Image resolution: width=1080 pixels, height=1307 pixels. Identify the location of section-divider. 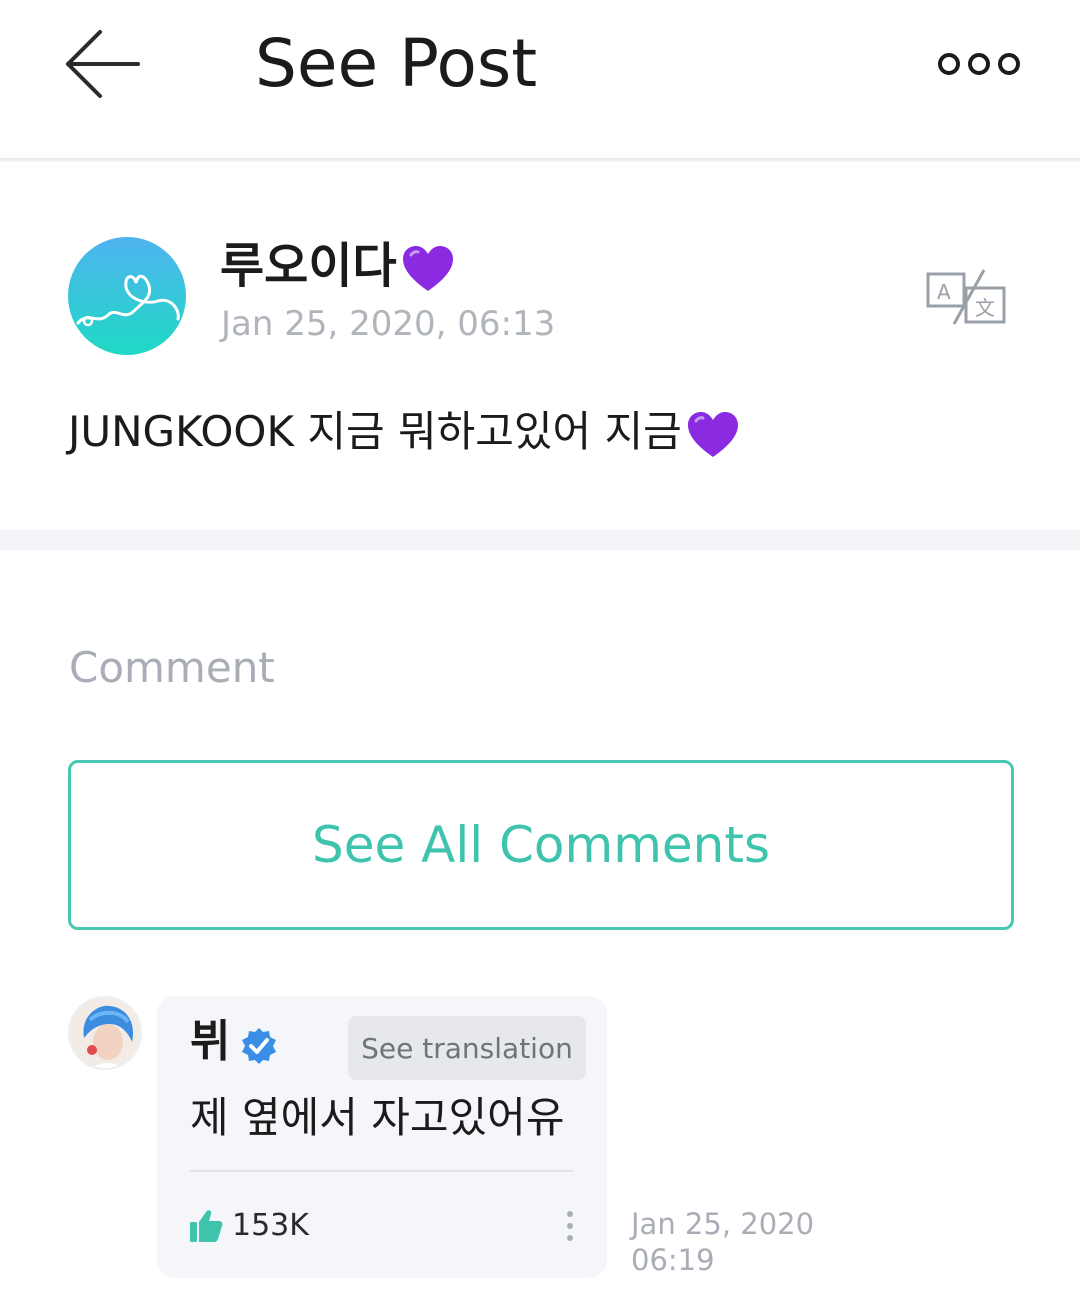
(540, 540).